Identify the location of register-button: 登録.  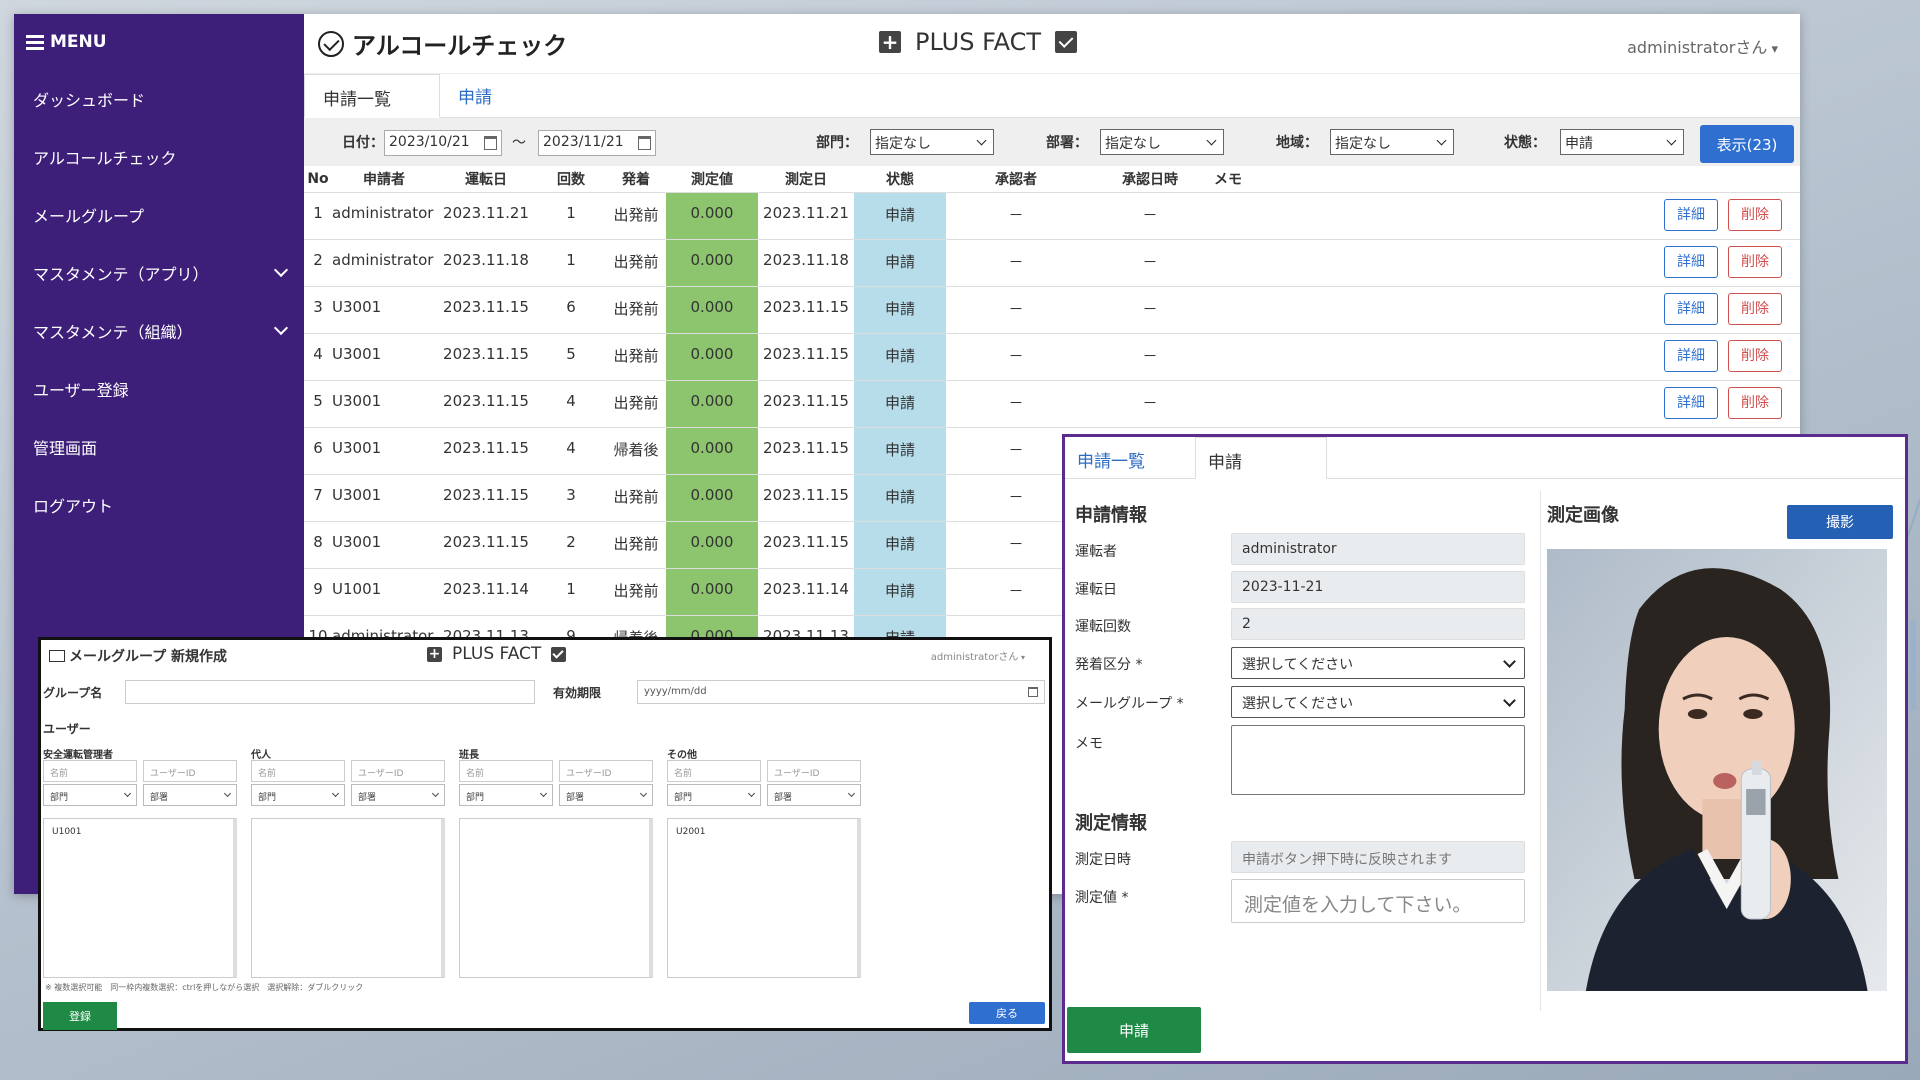
(80, 1016).